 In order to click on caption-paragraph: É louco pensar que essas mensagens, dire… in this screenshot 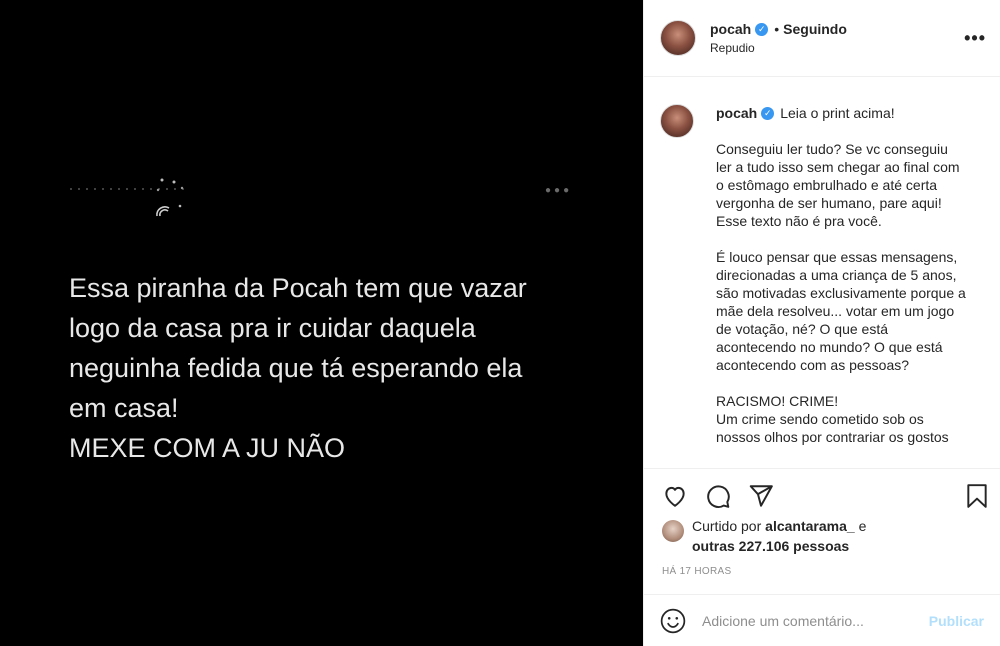, I will do `click(841, 311)`.